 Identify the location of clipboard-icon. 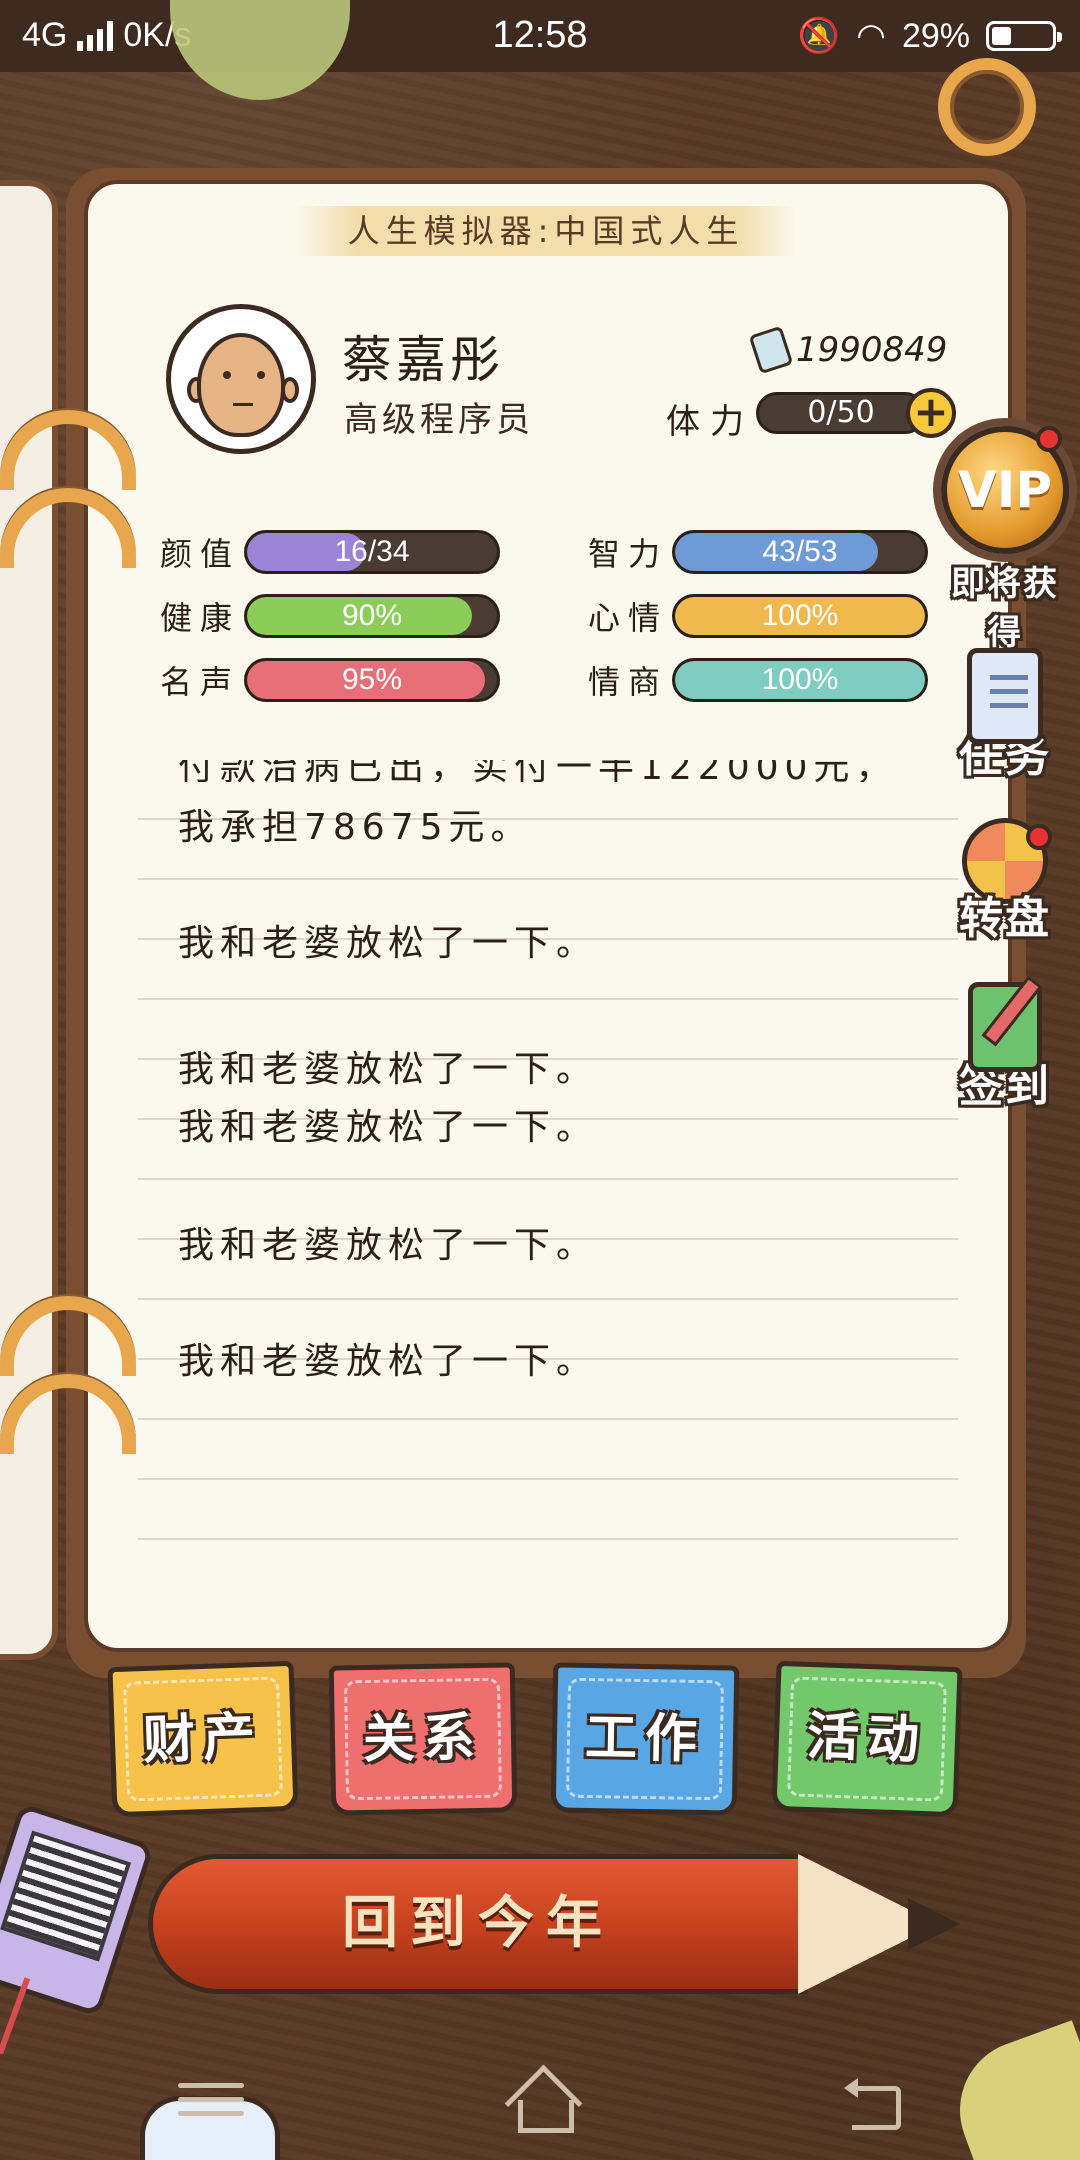
(1005, 696).